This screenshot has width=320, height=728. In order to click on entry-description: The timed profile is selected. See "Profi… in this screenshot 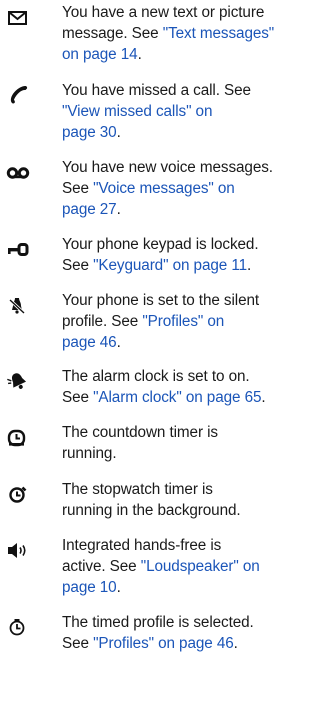, I will do `click(187, 633)`.